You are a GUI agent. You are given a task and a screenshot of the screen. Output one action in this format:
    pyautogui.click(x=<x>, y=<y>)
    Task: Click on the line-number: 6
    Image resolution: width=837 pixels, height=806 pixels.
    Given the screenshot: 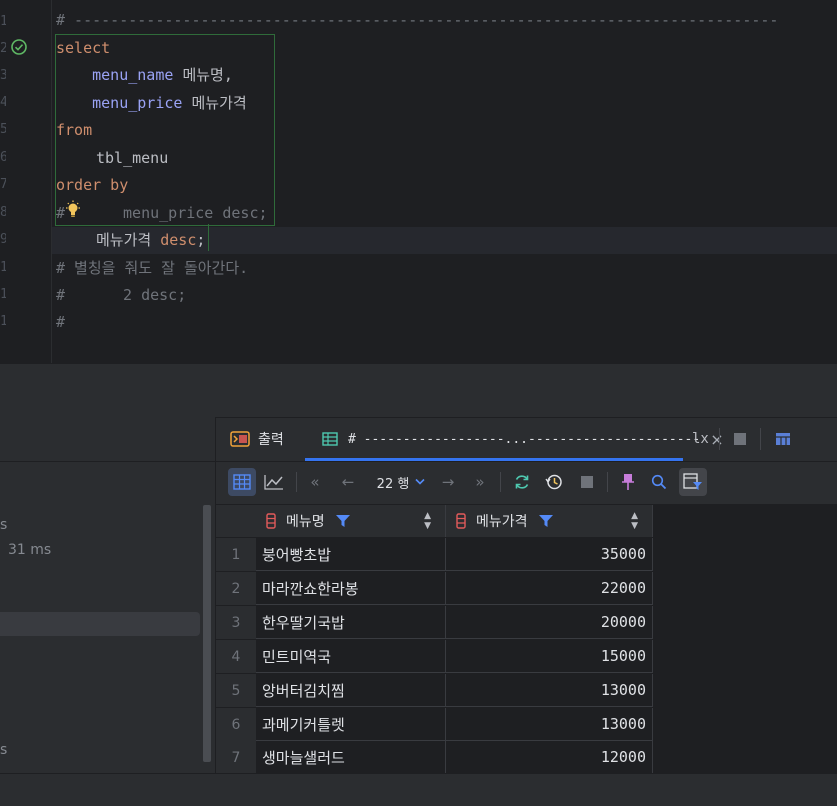 What is the action you would take?
    pyautogui.click(x=3, y=157)
    